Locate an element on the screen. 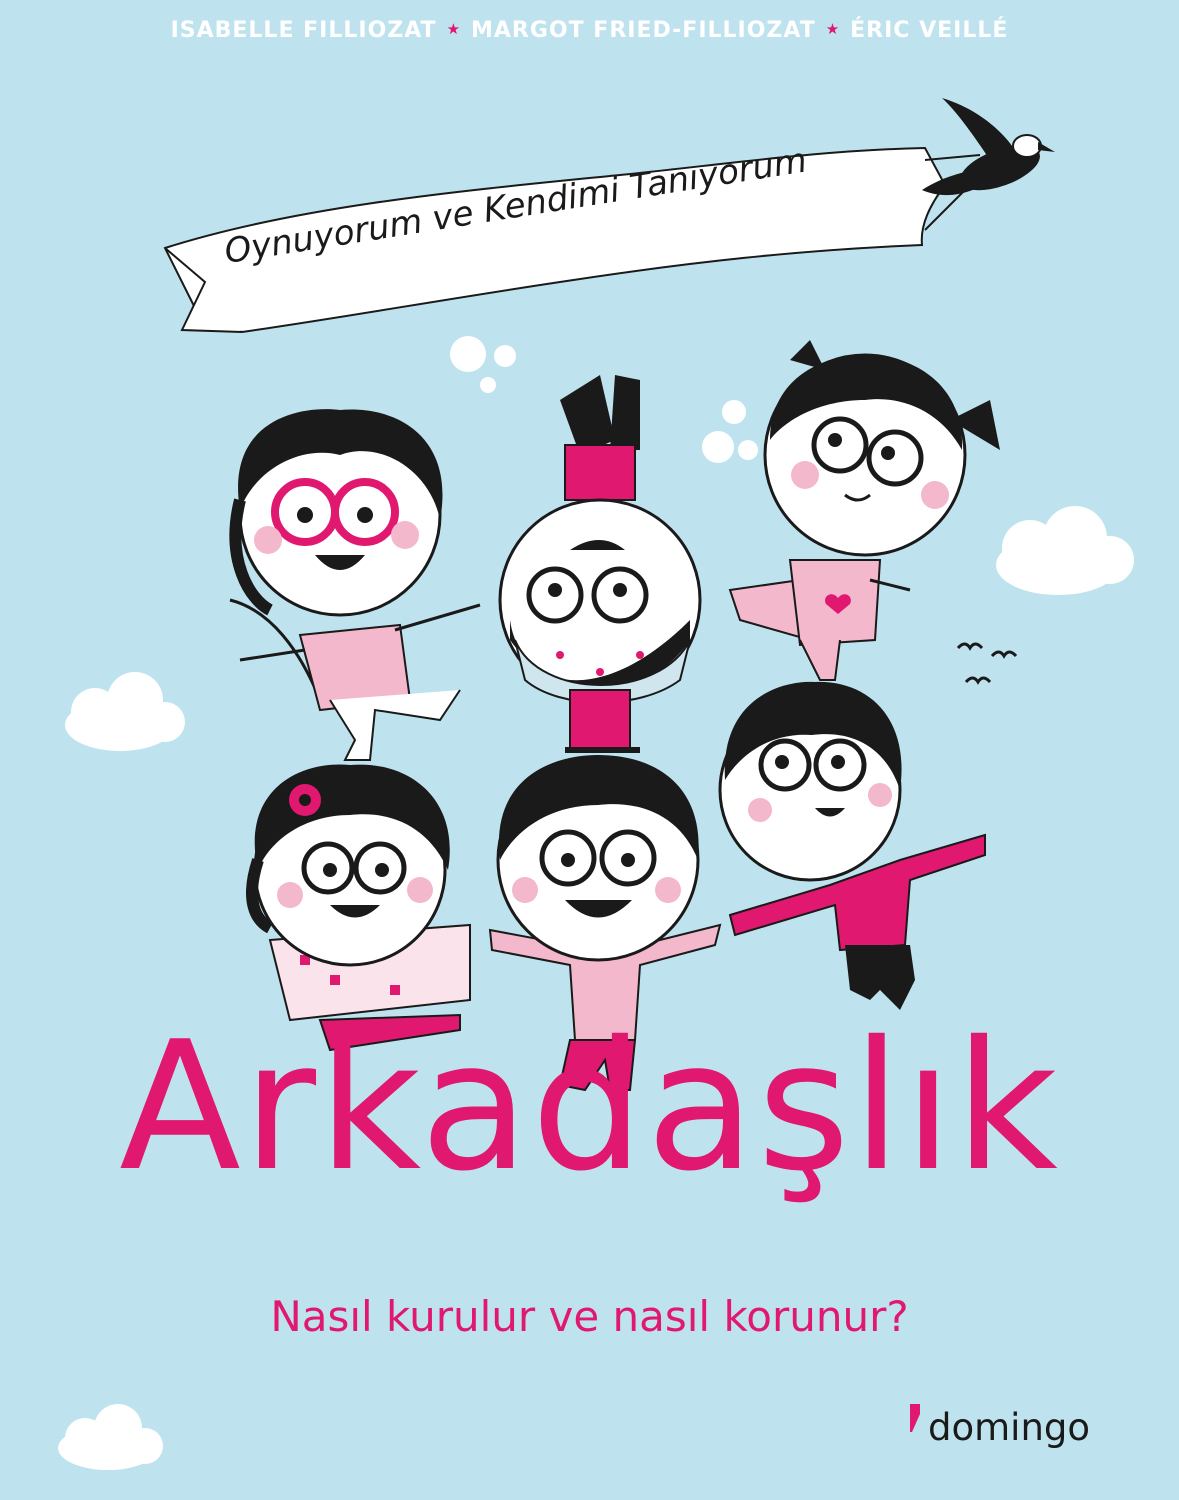 The width and height of the screenshot is (1179, 1500). bird-icon is located at coordinates (988, 147).